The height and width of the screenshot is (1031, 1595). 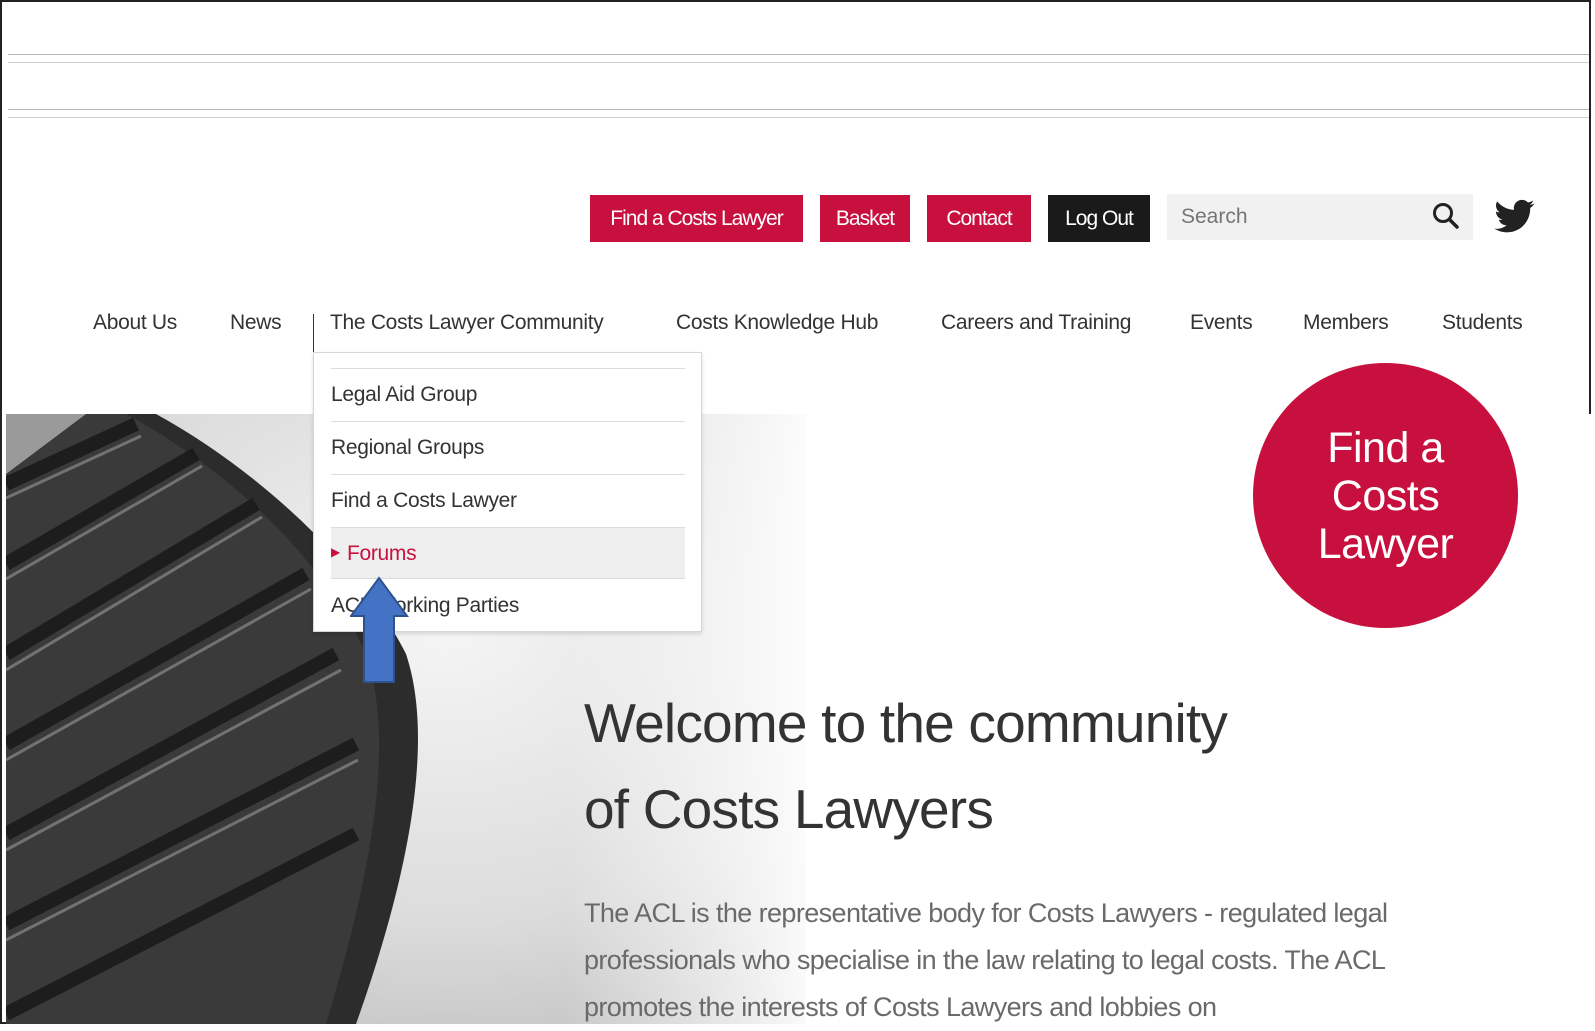 I want to click on dropdown-item-find-costs-lawyer: Find a Costs Lawyer, so click(x=508, y=500).